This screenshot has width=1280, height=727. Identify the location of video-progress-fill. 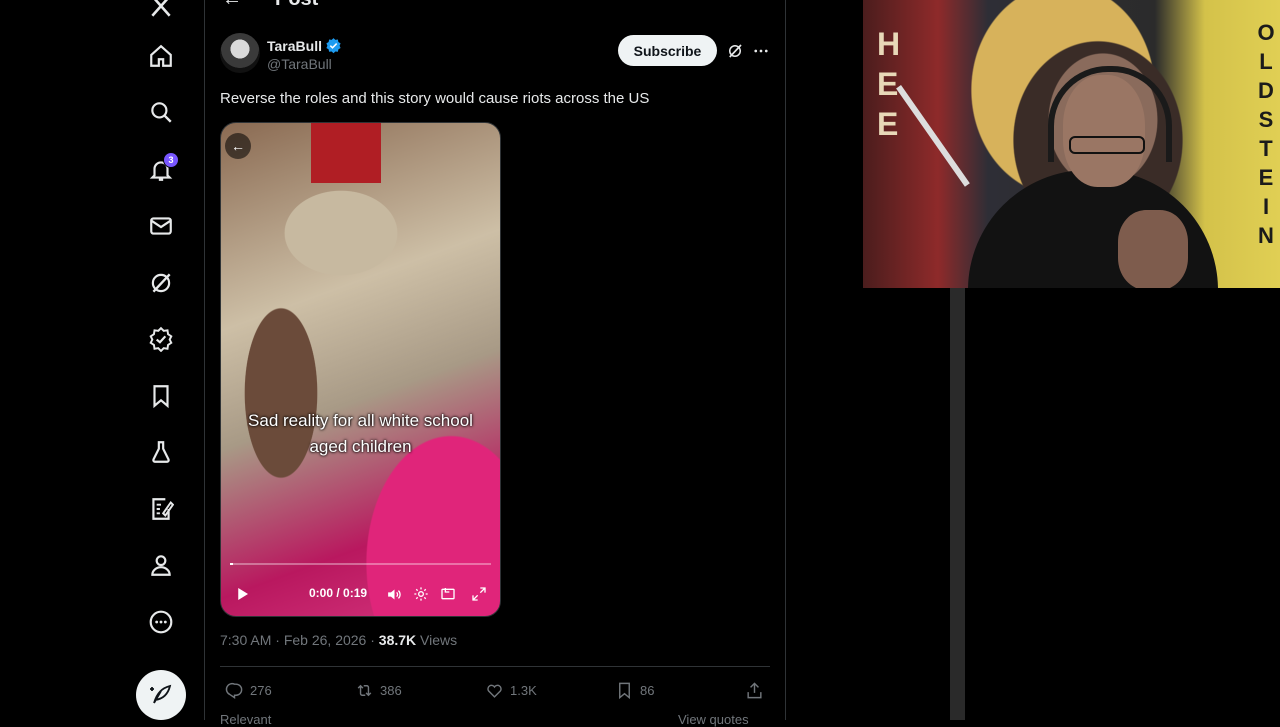
(231, 564).